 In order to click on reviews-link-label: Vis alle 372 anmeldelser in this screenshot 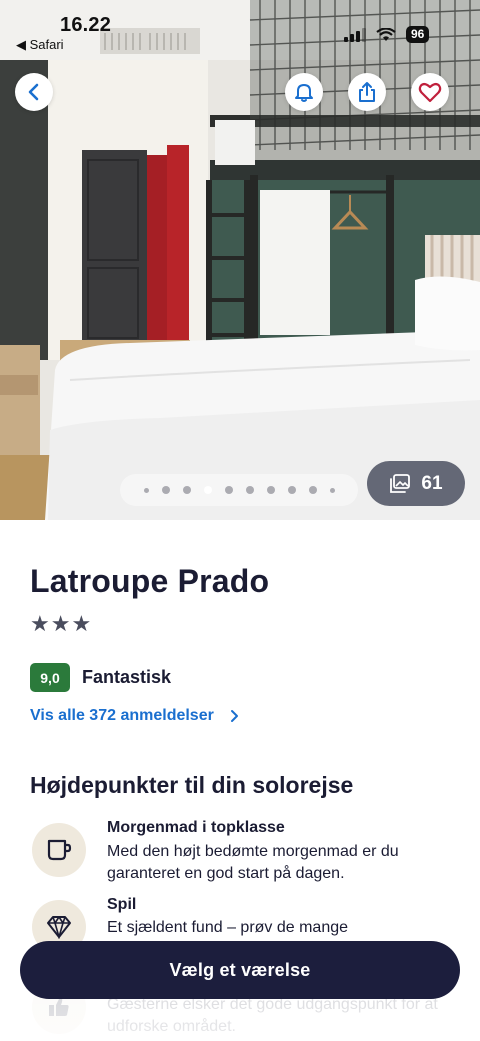, I will do `click(122, 715)`.